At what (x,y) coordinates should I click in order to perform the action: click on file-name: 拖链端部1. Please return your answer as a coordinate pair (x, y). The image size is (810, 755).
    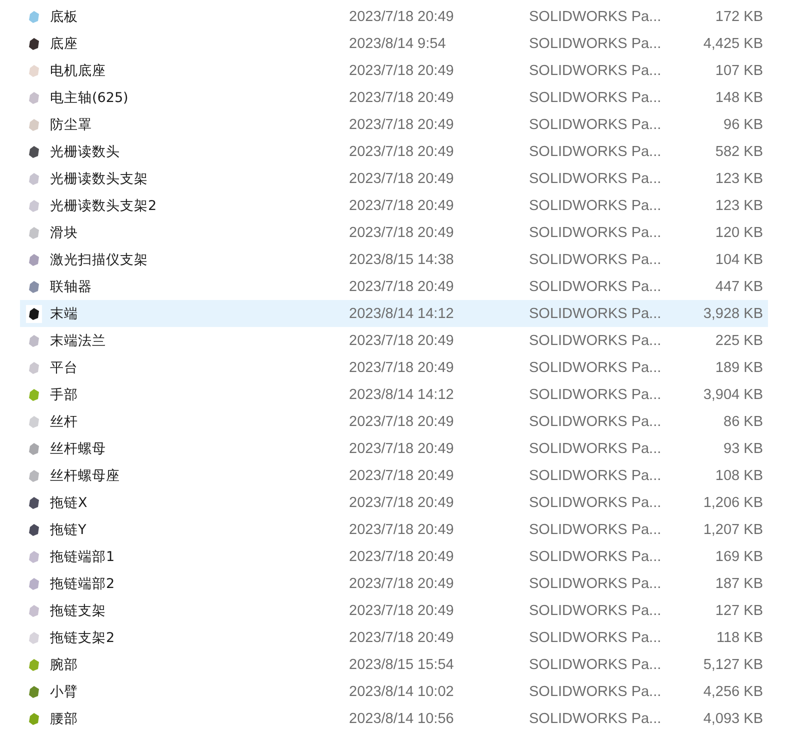
    Looking at the image, I should click on (83, 557).